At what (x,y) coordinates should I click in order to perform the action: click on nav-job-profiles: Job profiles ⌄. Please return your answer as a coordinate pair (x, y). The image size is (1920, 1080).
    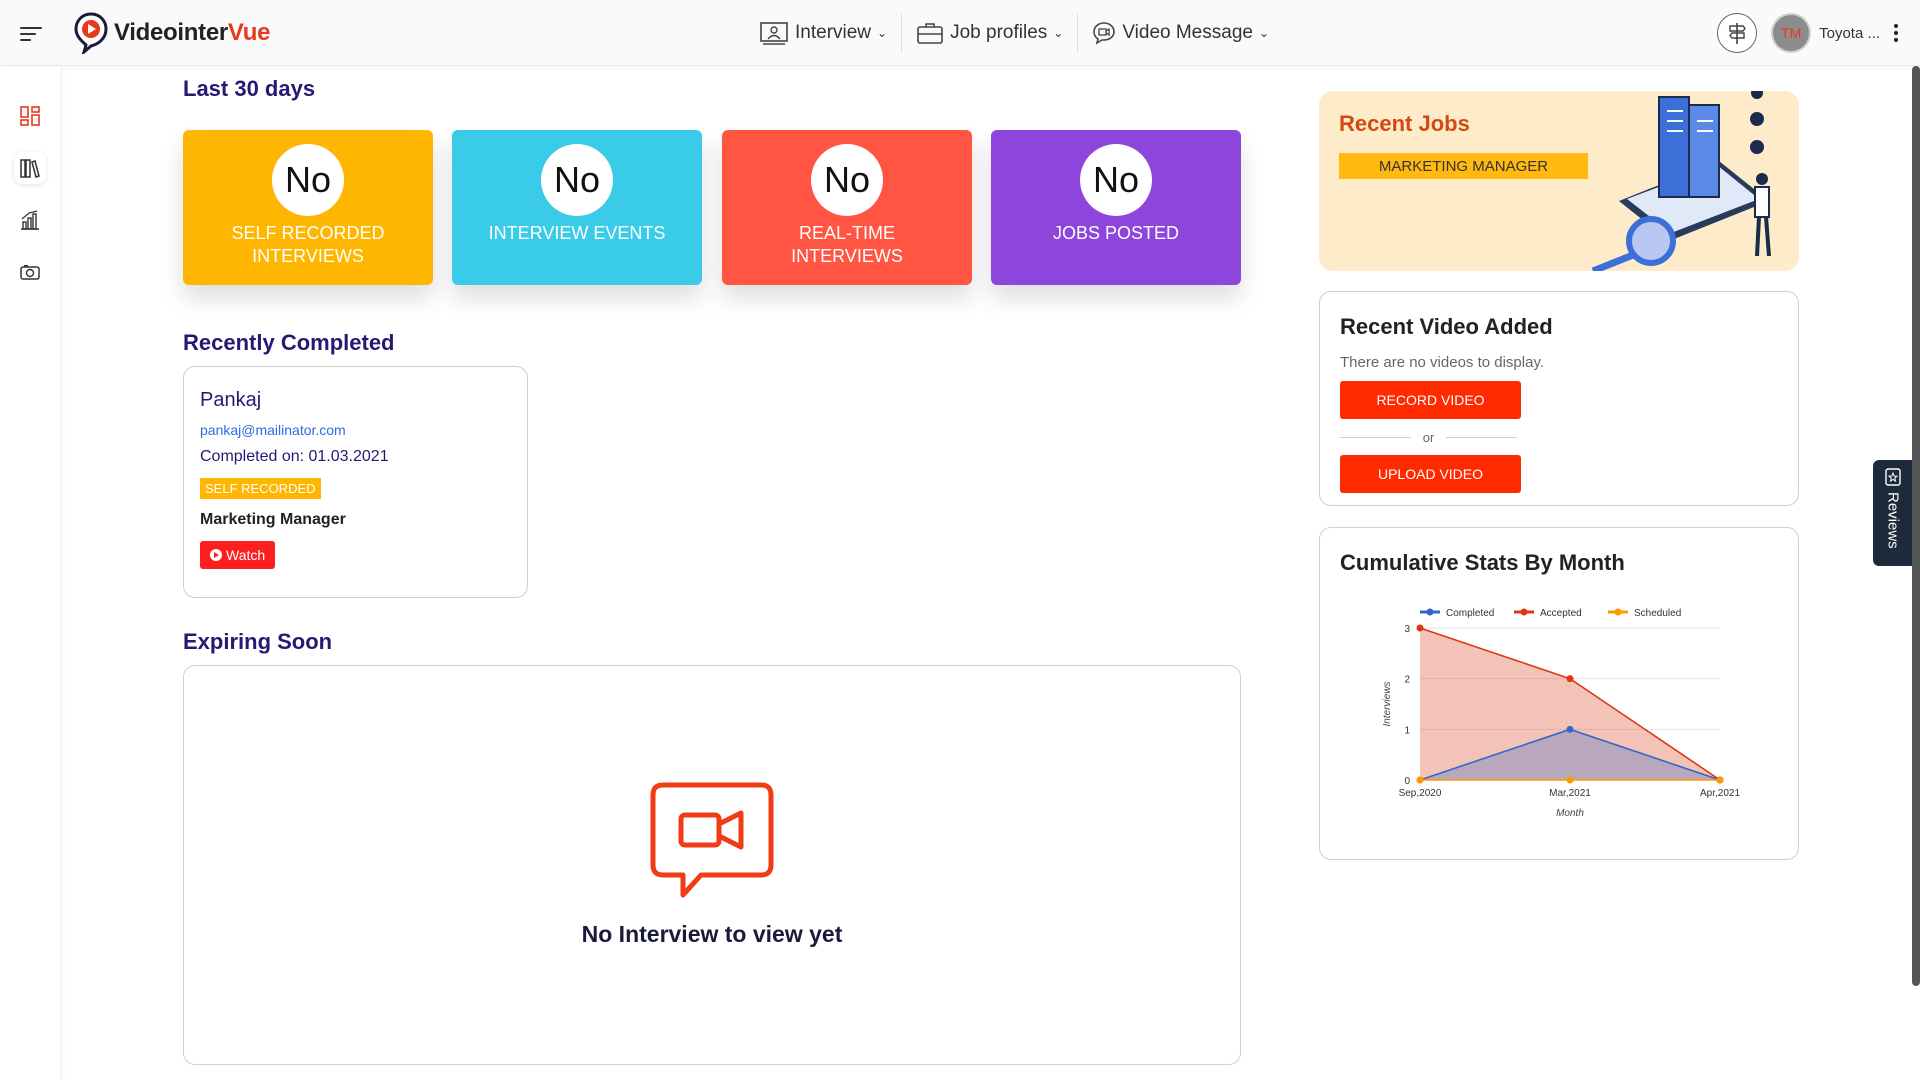
    Looking at the image, I should click on (989, 33).